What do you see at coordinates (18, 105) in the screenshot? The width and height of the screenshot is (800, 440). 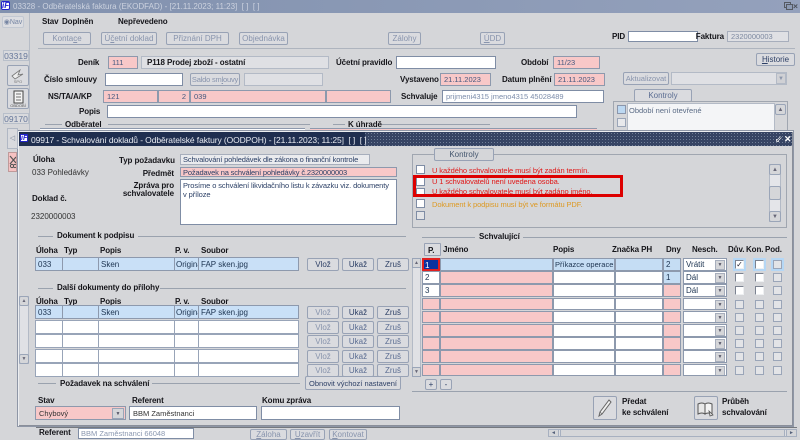 I see `svg-text: OBDOBÍ` at bounding box center [18, 105].